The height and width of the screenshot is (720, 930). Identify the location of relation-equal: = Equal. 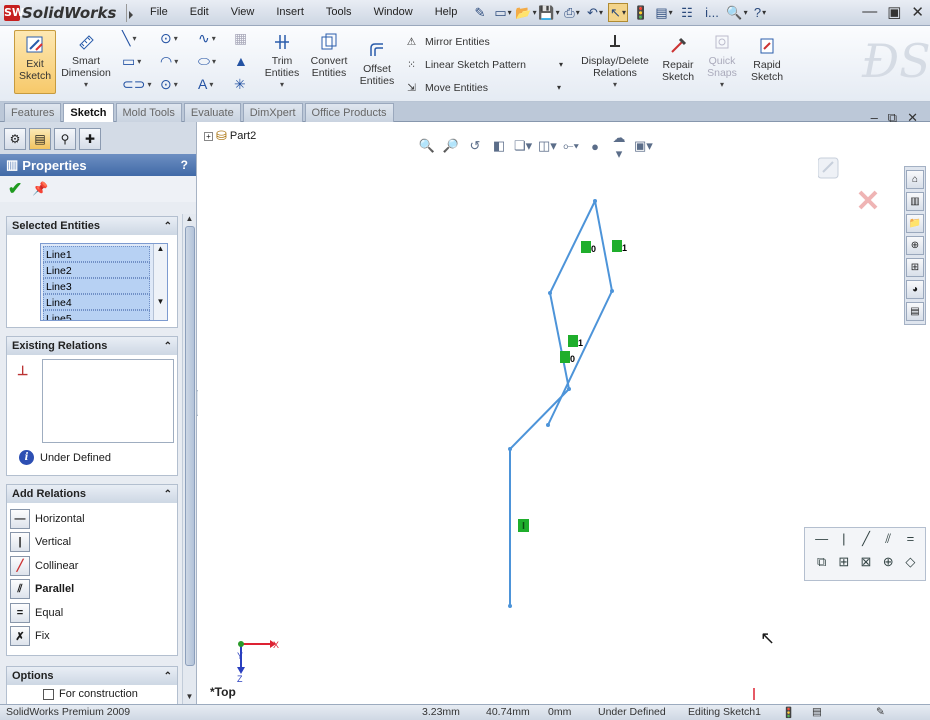
(93, 613).